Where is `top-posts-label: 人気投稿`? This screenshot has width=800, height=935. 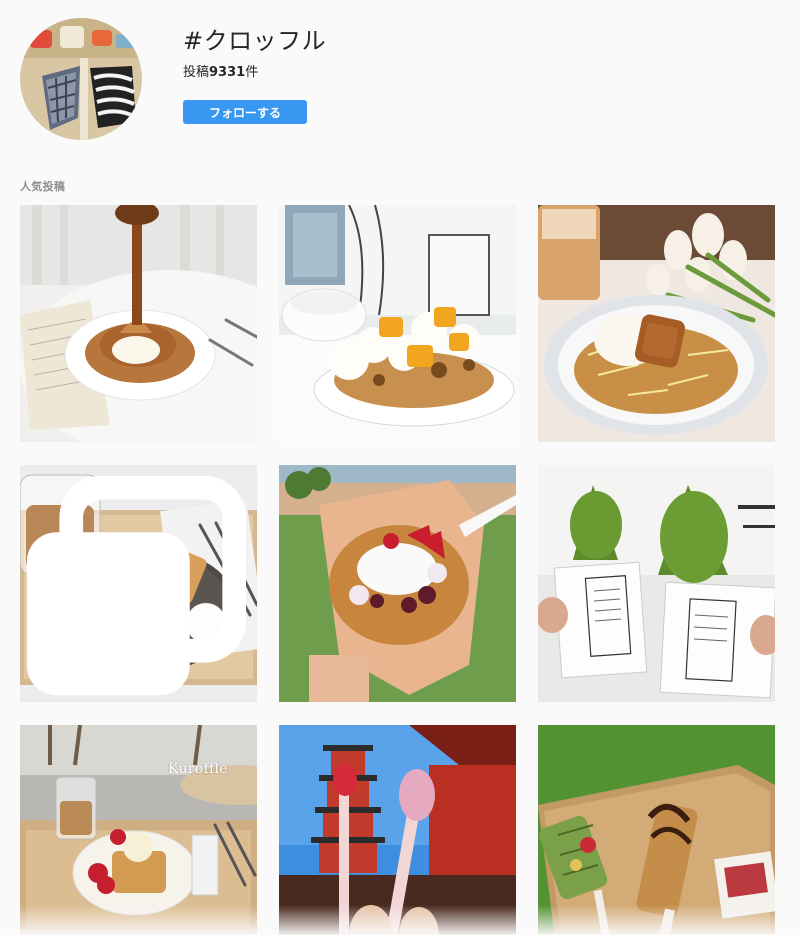
top-posts-label: 人気投稿 is located at coordinates (43, 186).